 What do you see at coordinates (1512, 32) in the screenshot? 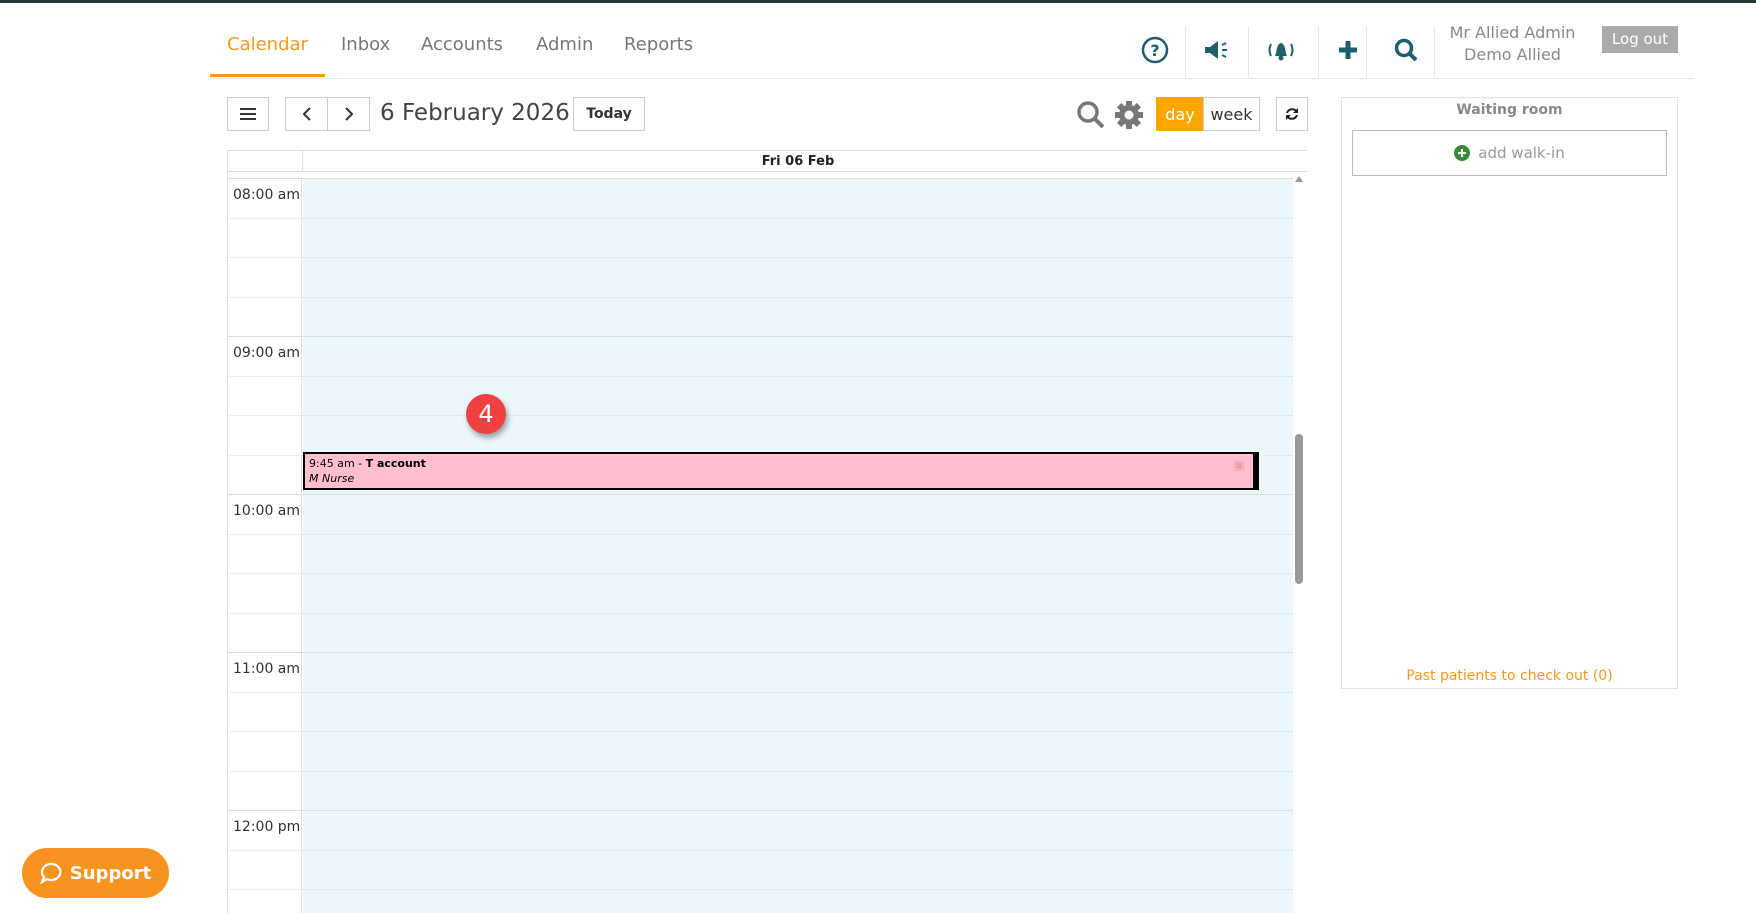
I see `user-name: Mr Allied Admin` at bounding box center [1512, 32].